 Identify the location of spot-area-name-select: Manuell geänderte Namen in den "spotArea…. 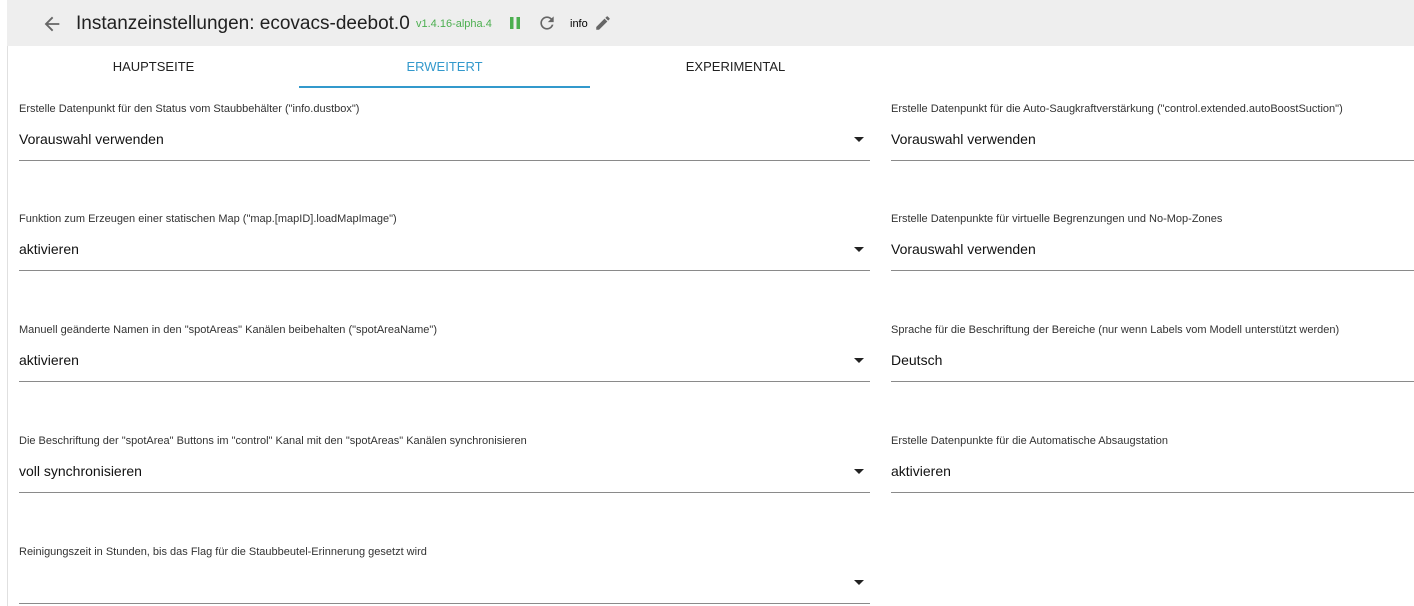
(444, 354).